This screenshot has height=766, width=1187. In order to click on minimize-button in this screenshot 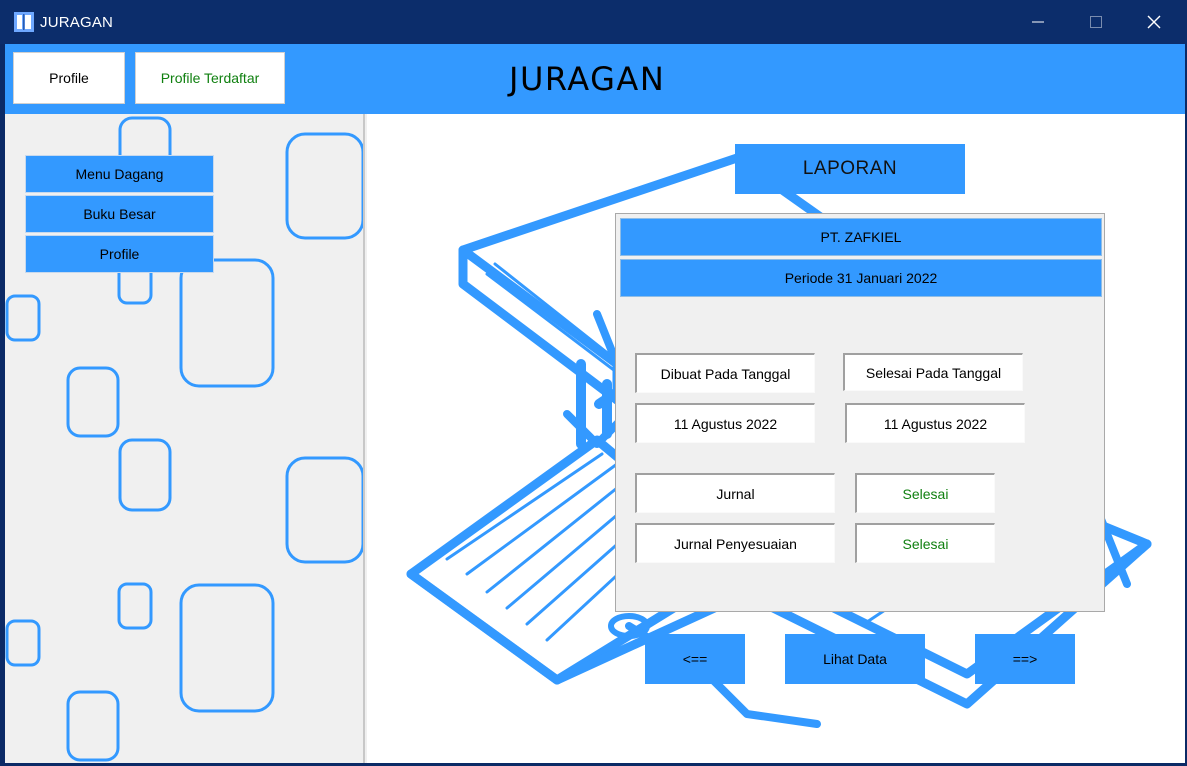, I will do `click(1038, 22)`.